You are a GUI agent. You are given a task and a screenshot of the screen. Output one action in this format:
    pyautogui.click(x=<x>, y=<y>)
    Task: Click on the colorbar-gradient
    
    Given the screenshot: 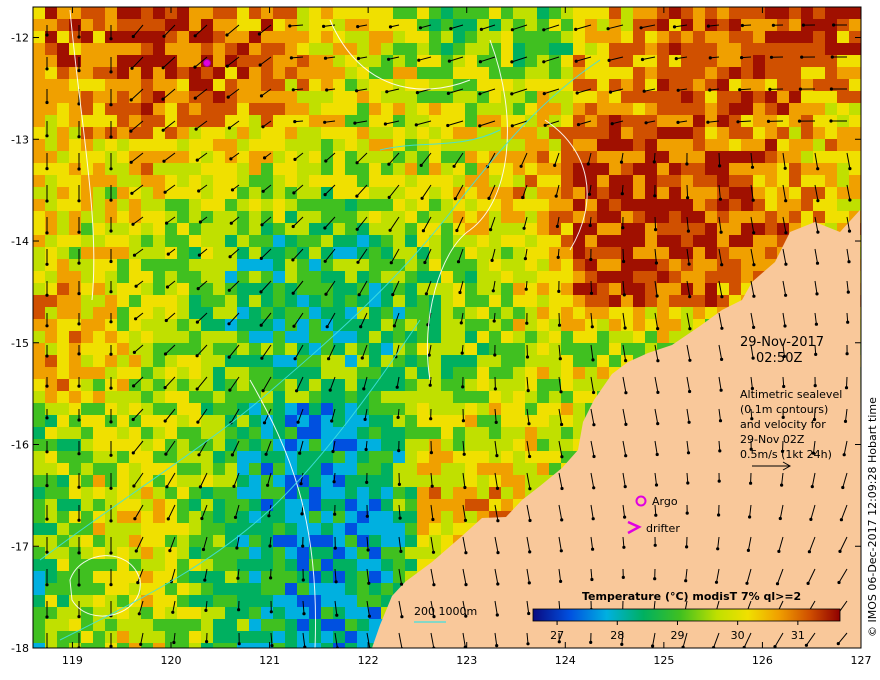 What is the action you would take?
    pyautogui.click(x=686, y=615)
    